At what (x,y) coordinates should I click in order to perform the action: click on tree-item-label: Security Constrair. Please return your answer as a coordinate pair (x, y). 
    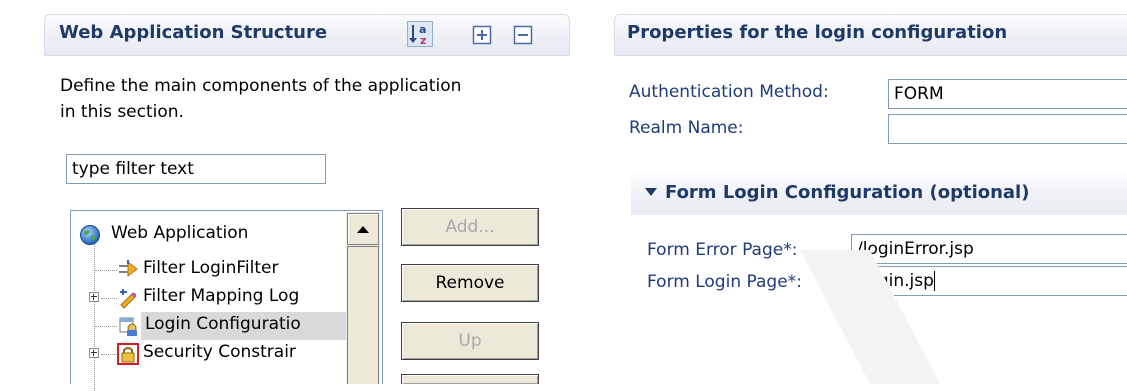
    Looking at the image, I should click on (219, 352).